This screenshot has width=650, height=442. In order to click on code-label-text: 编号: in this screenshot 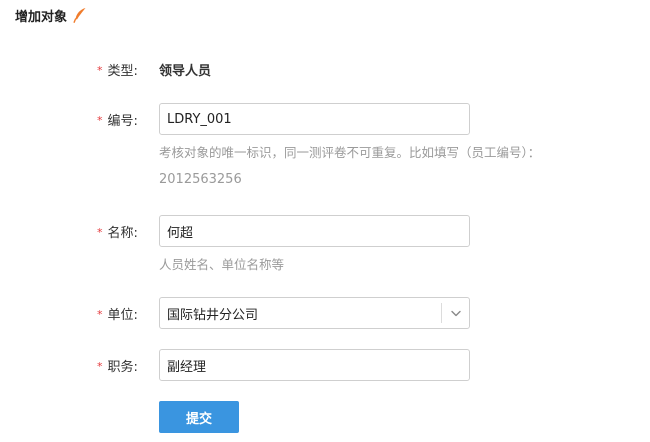, I will do `click(122, 121)`.